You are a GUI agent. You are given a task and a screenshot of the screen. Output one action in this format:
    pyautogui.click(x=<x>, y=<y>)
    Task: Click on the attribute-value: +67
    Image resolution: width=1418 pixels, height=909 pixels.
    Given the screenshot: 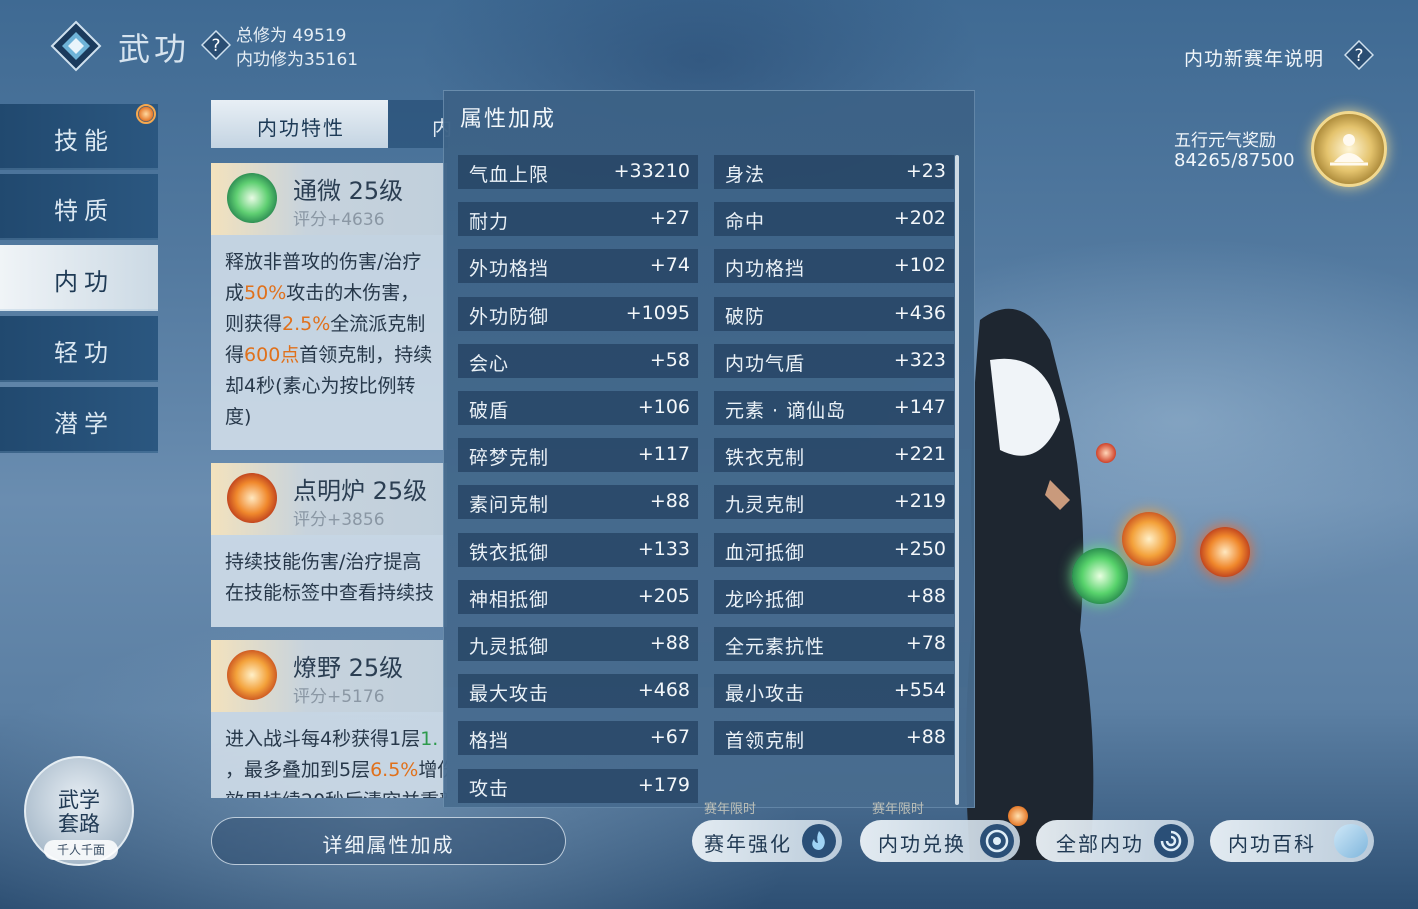 What is the action you would take?
    pyautogui.click(x=669, y=737)
    